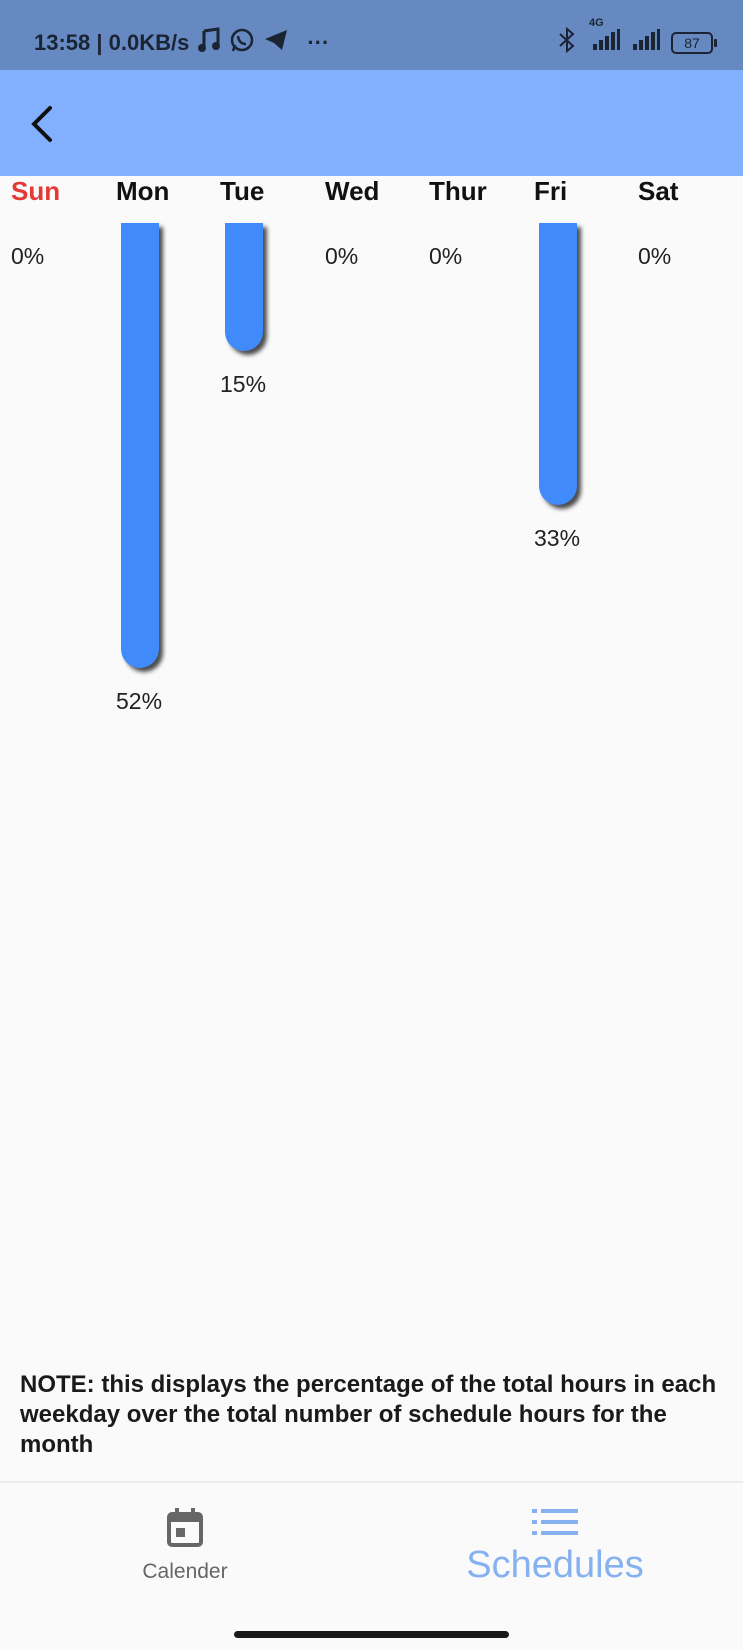 This screenshot has width=743, height=1650. I want to click on back-arrow-icon, so click(41, 124).